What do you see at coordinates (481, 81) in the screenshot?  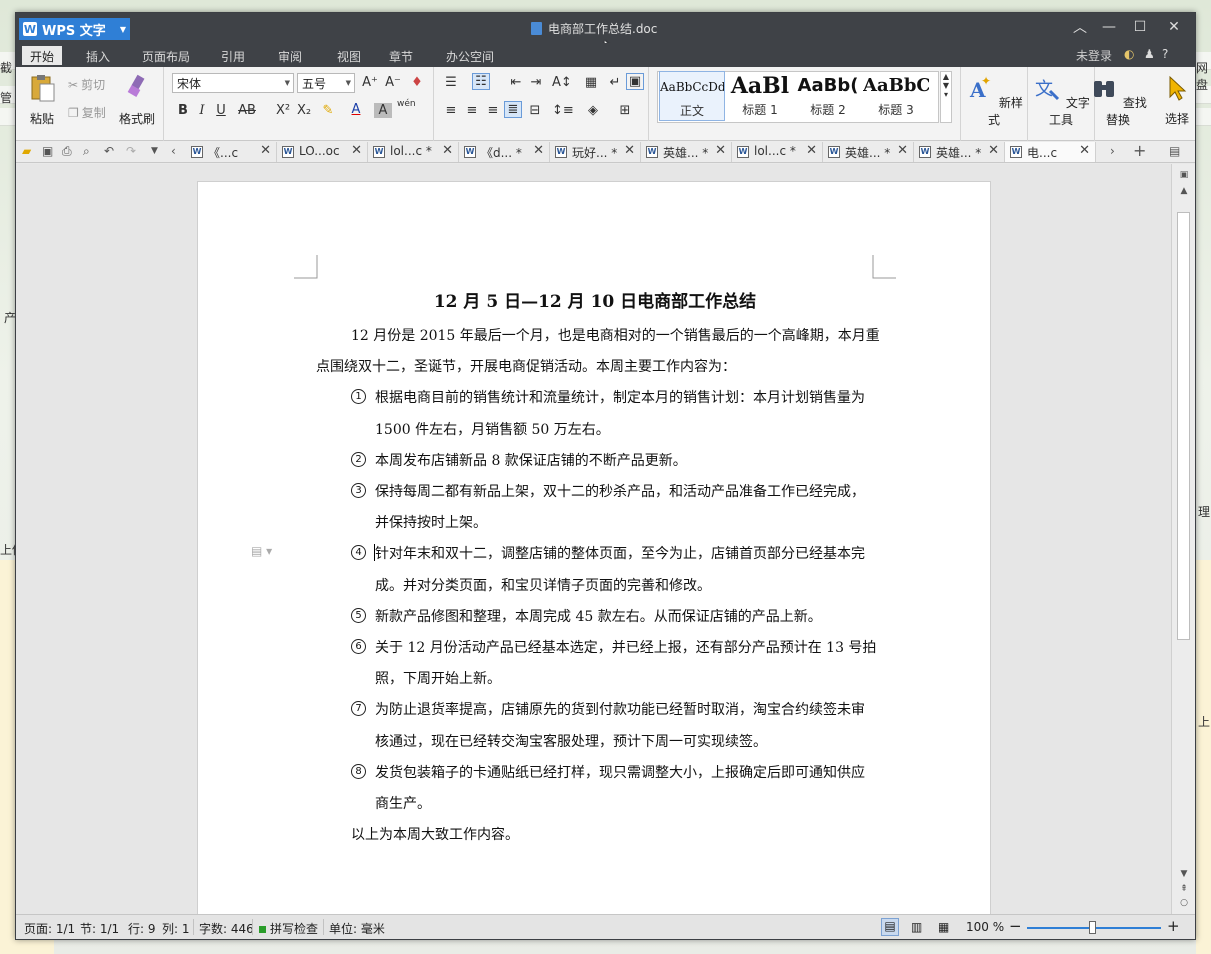 I see `numbered-list-icon: ☷` at bounding box center [481, 81].